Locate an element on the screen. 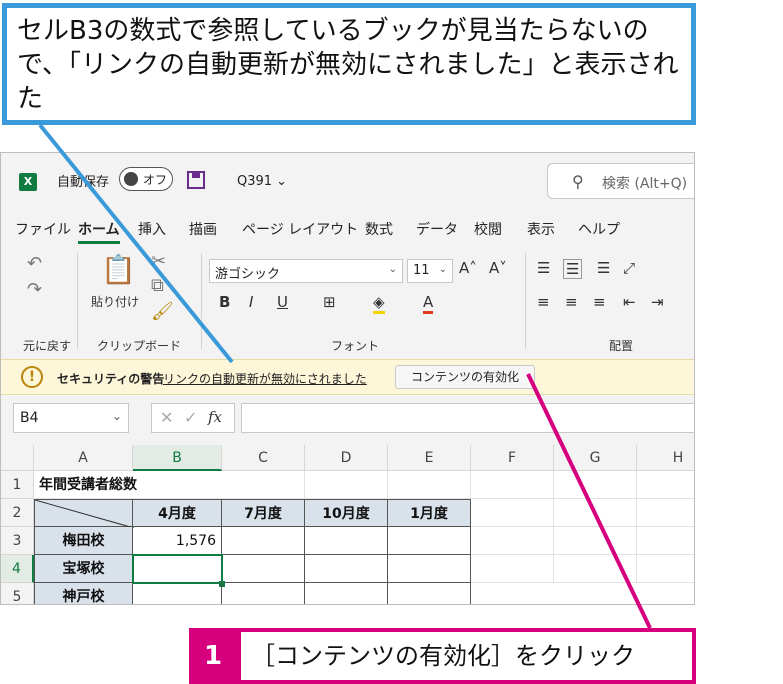  callout-pointer-line is located at coordinates (136, 243).